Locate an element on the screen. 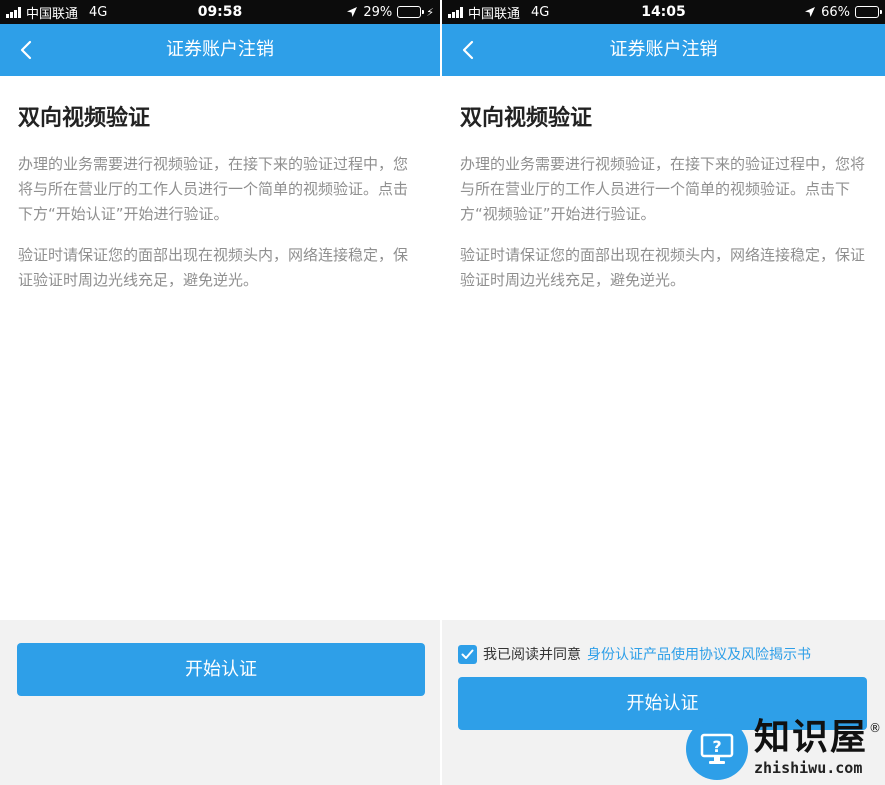 The height and width of the screenshot is (785, 885). agreement-link: 身份认证产品使用协议及风险揭示书 is located at coordinates (699, 654).